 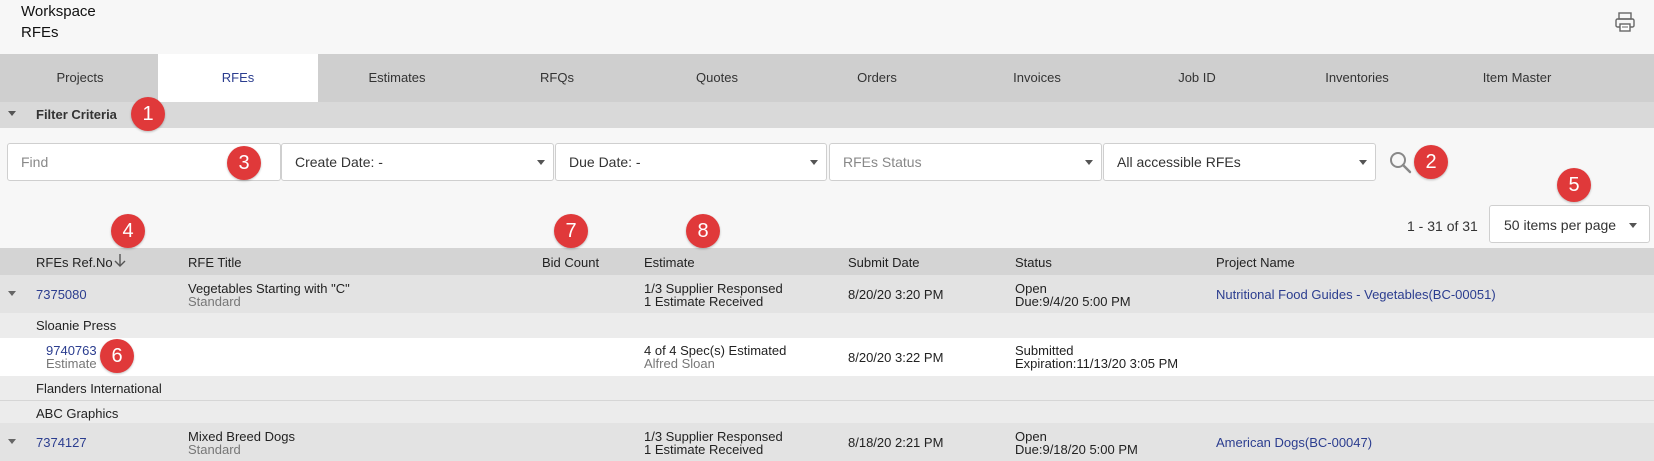 I want to click on create-date-select: Create Date: -, so click(x=417, y=162).